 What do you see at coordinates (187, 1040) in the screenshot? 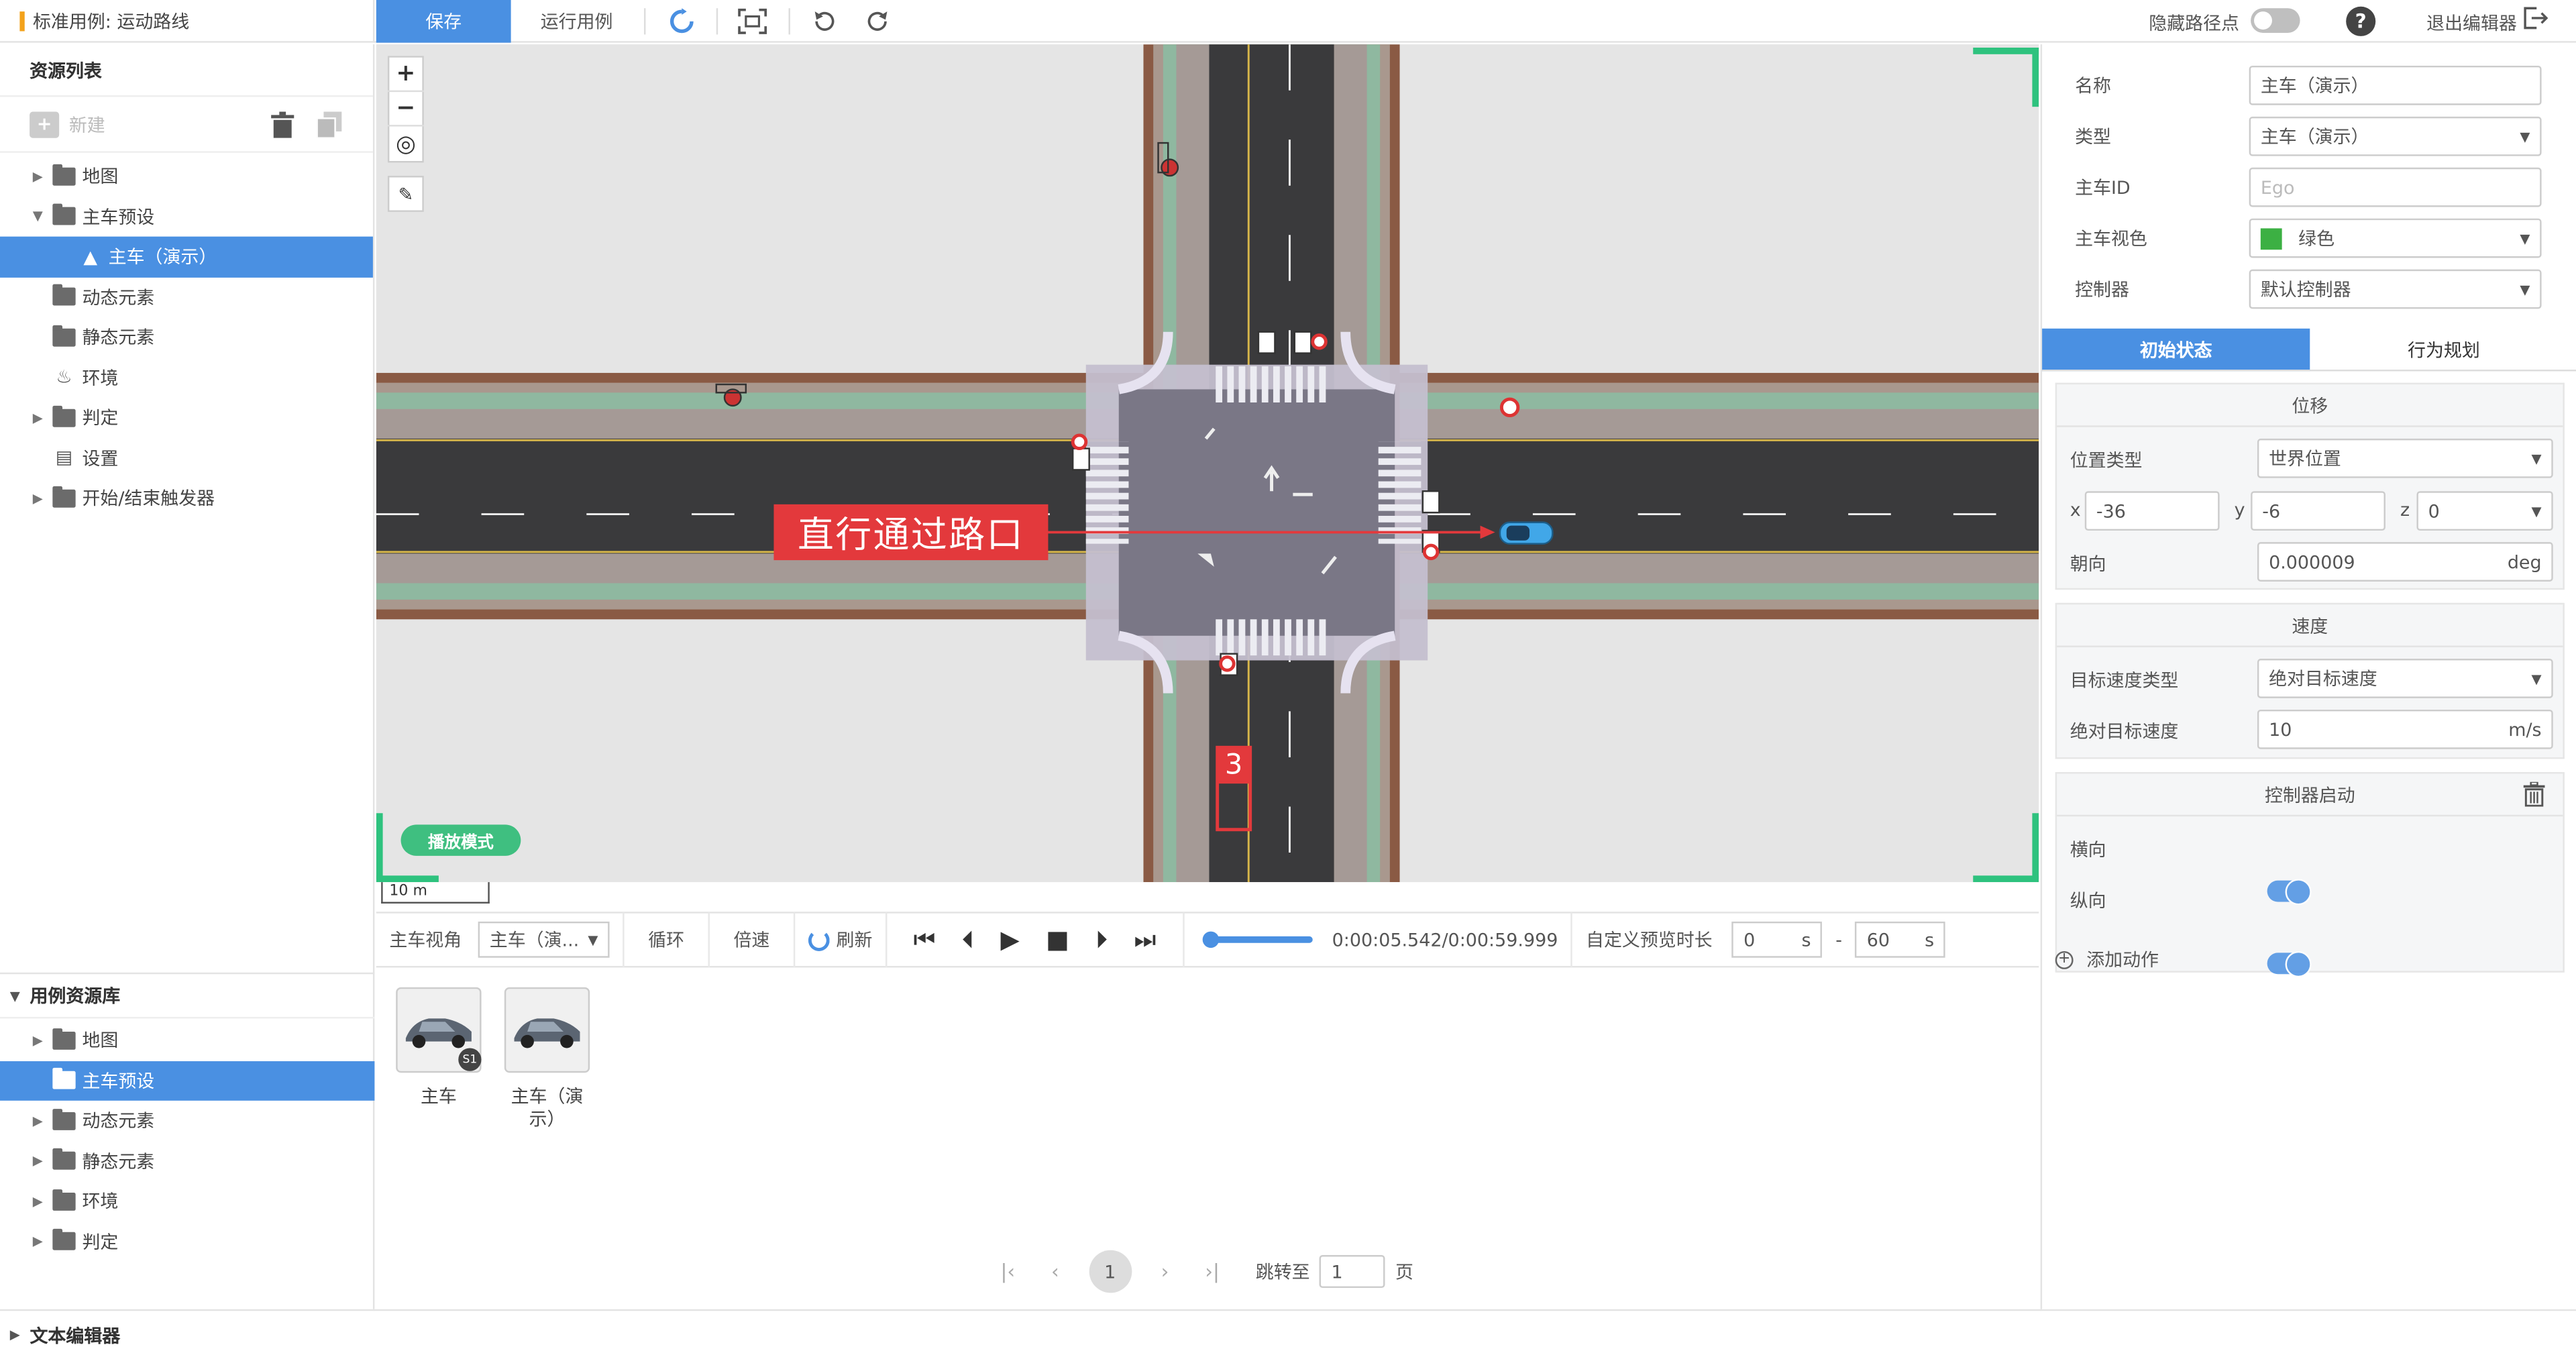
I see `library-item: ▶ 地图` at bounding box center [187, 1040].